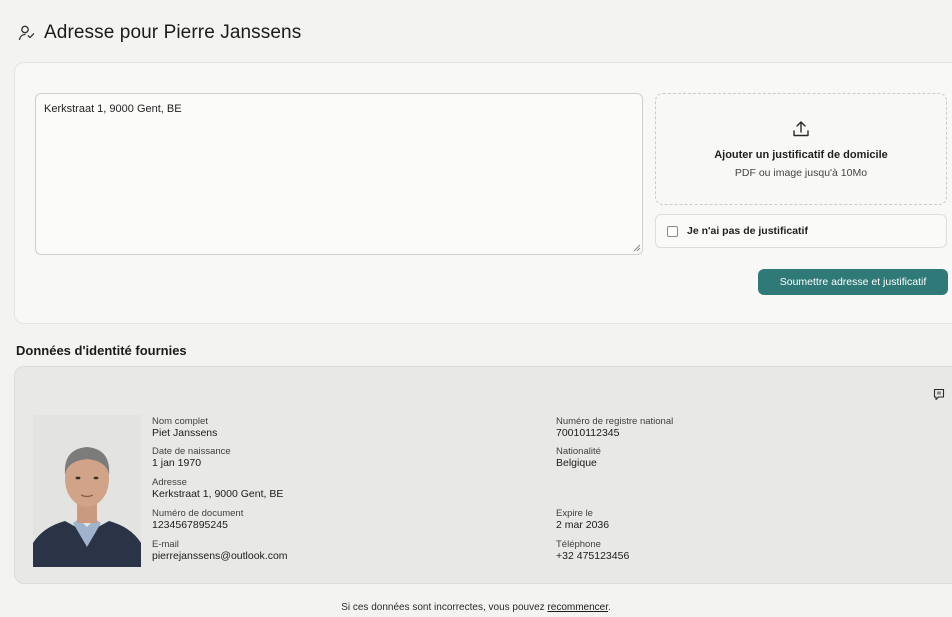  Describe the element at coordinates (577, 607) in the screenshot. I see `restart-link: recommencer` at that location.